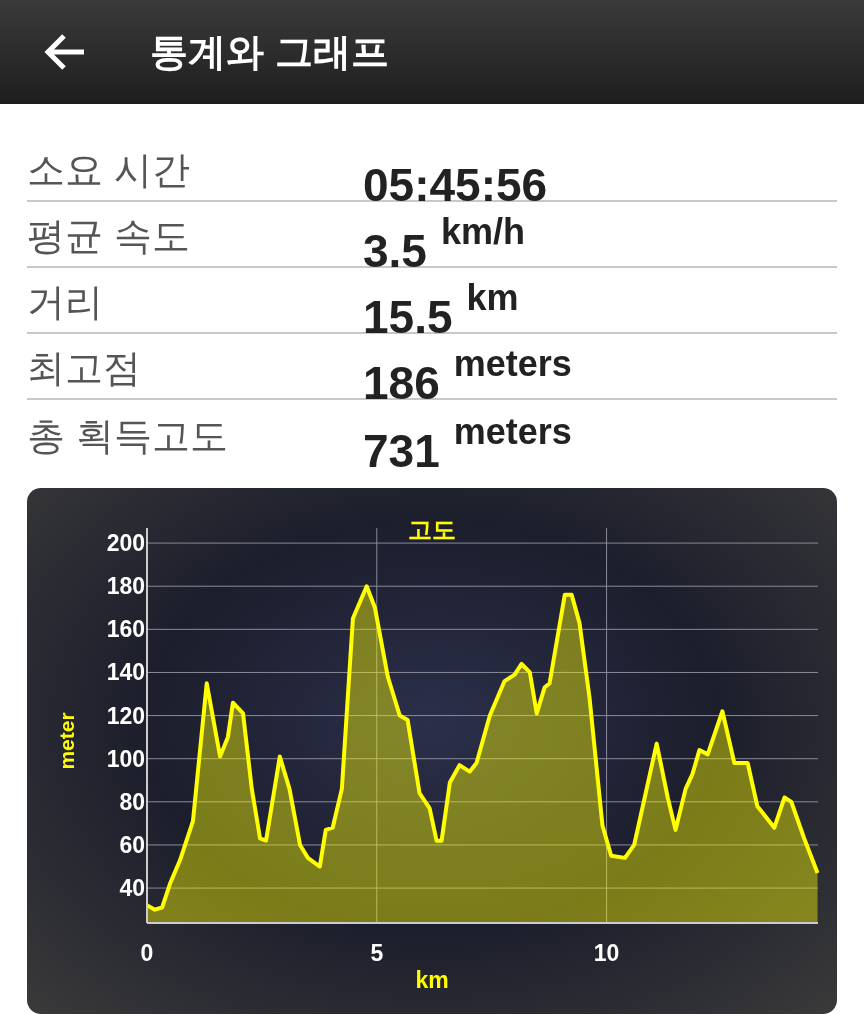 This screenshot has height=1024, width=864. I want to click on axis-tick-label: 120, so click(125, 715).